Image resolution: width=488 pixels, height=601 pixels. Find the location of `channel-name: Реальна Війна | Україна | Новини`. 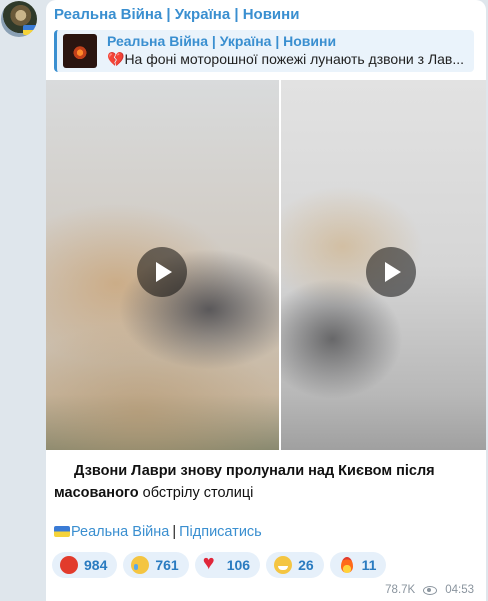

channel-name: Реальна Війна | Україна | Новини is located at coordinates (176, 14).